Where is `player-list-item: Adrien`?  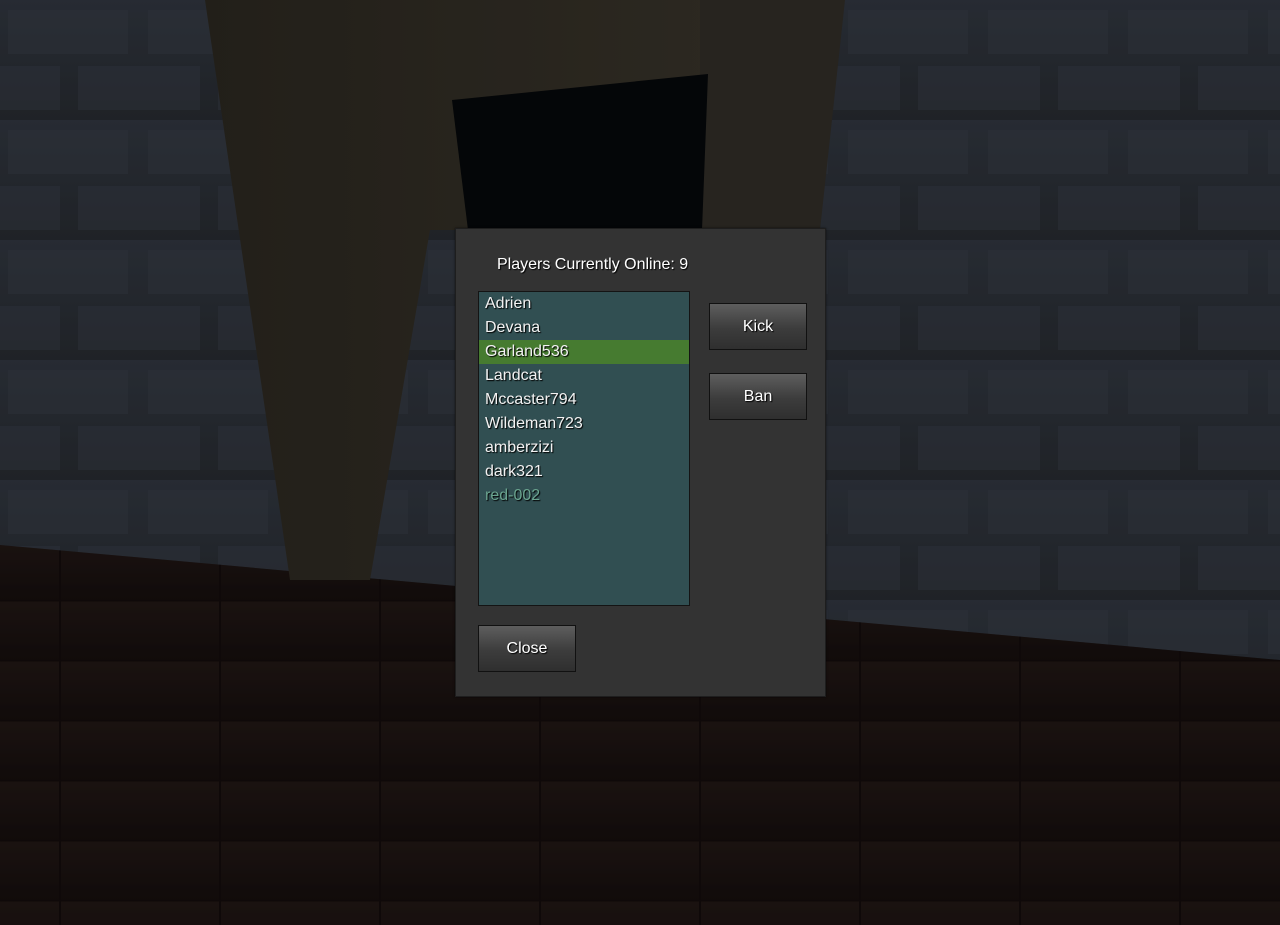 player-list-item: Adrien is located at coordinates (584, 304).